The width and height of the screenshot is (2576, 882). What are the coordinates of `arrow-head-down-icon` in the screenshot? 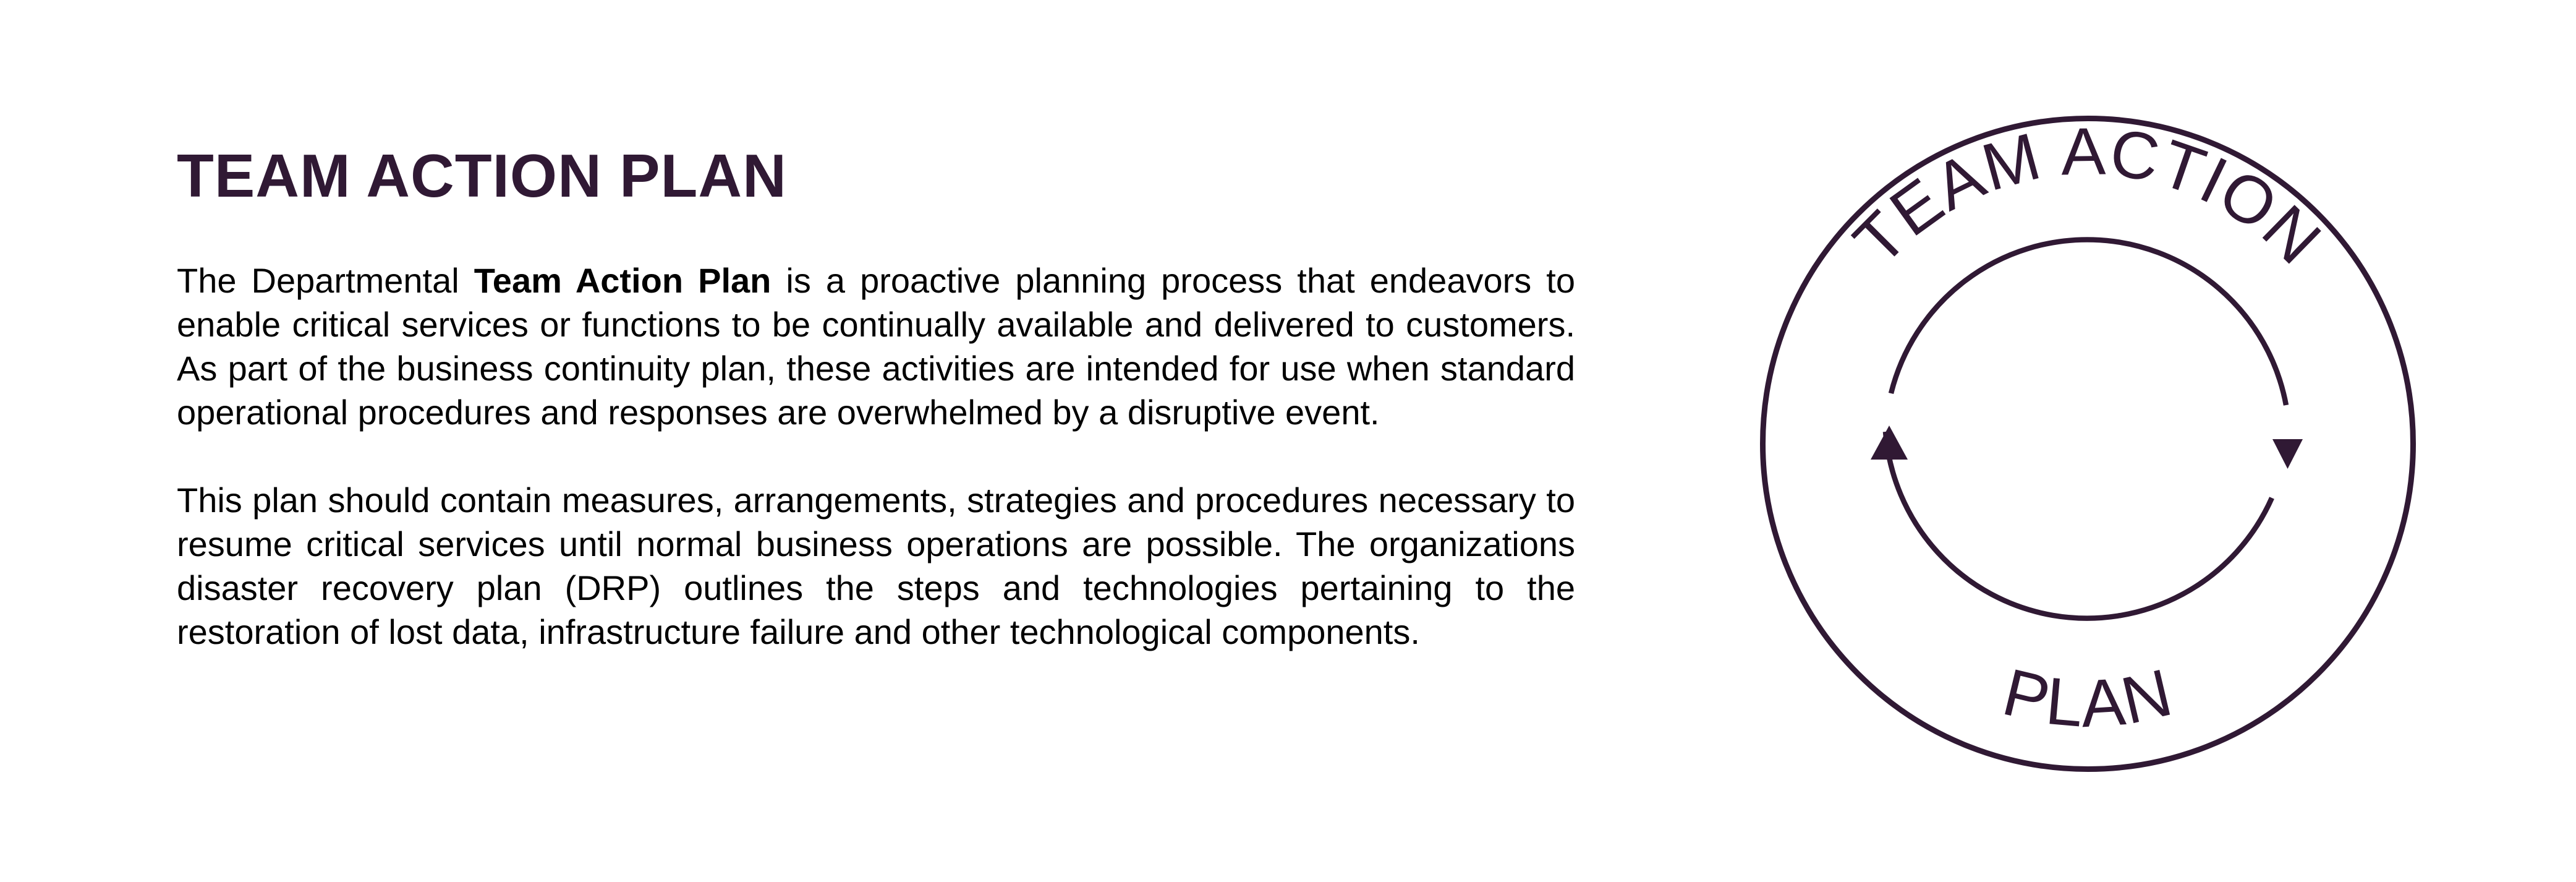 It's located at (2287, 454).